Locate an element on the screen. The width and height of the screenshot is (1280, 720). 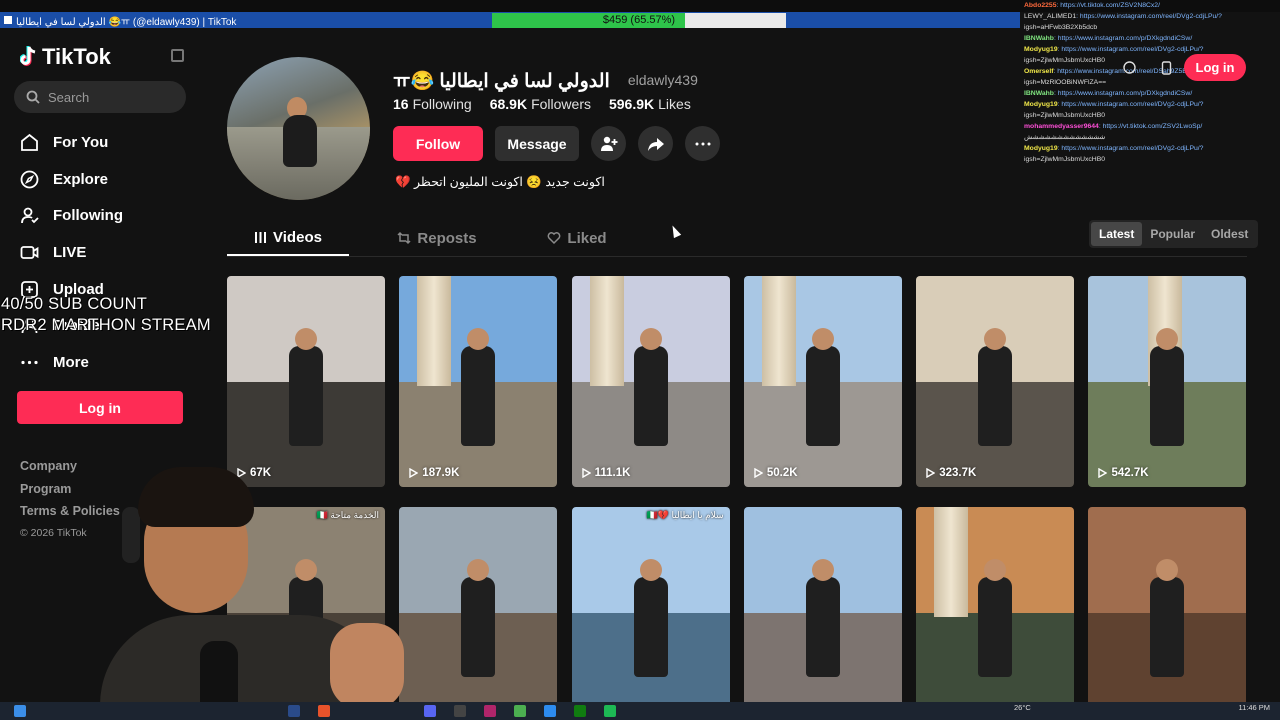
chat-username: Abdo2255 is located at coordinates (1040, 5).